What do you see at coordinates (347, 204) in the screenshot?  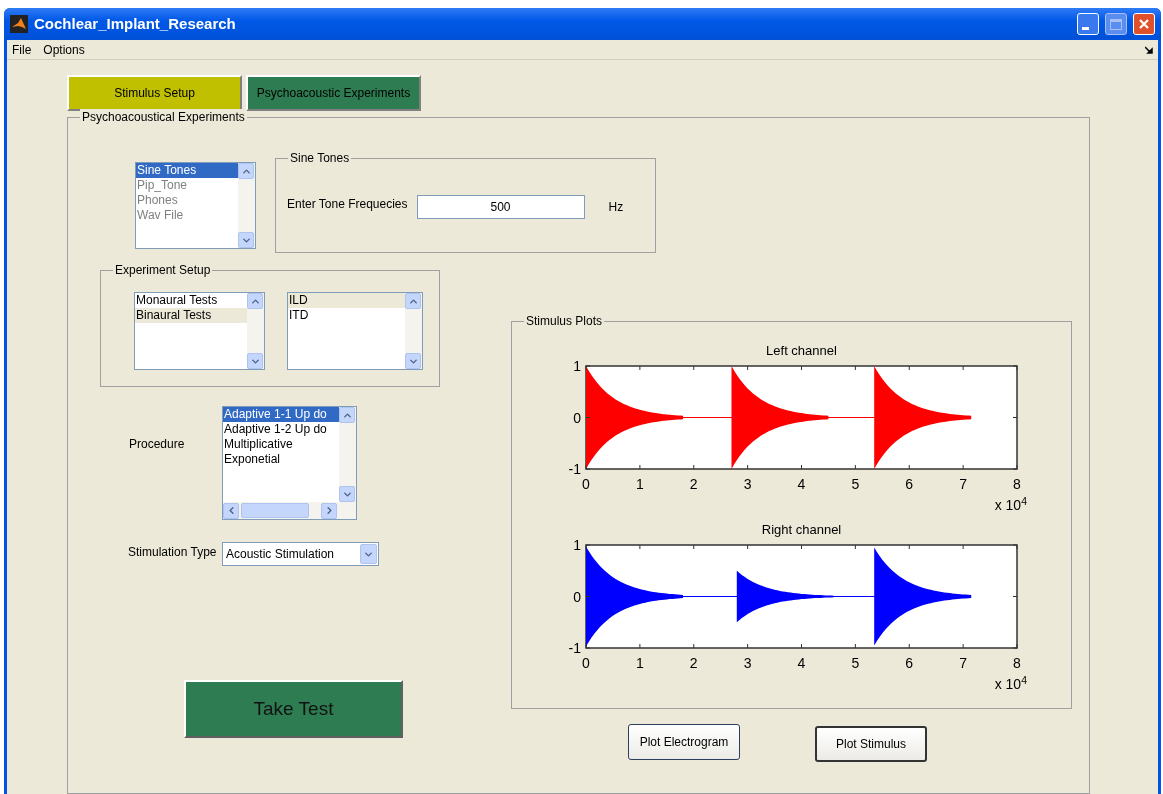 I see `field-label: Enter Tone Frequecies` at bounding box center [347, 204].